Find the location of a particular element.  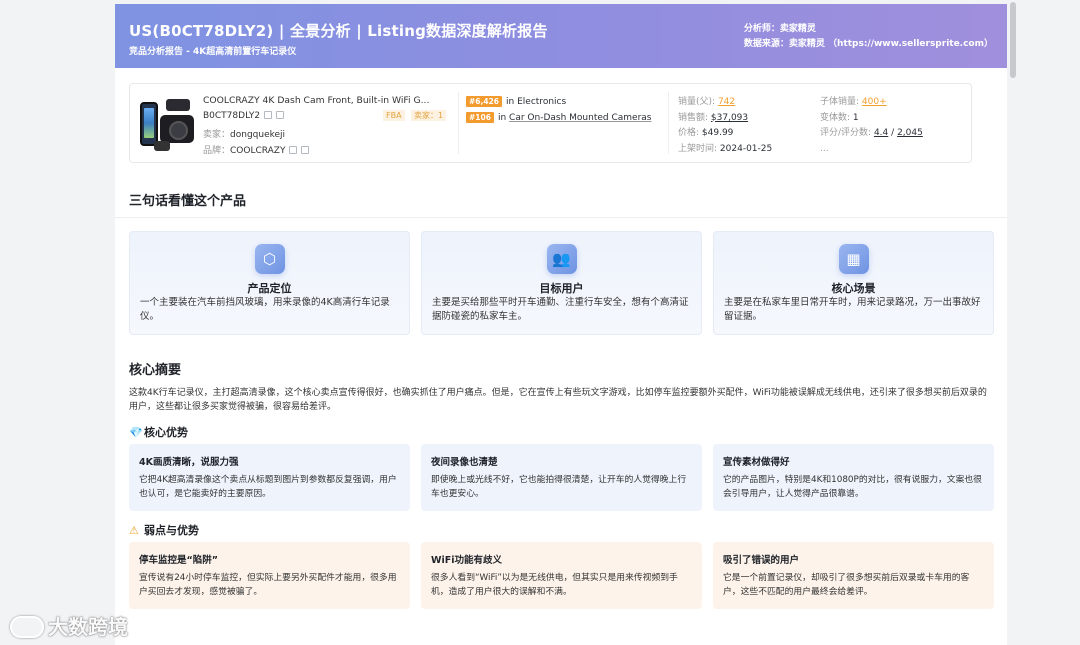

weaknesses-title: ⚠ 弱点与优势 is located at coordinates (164, 530).